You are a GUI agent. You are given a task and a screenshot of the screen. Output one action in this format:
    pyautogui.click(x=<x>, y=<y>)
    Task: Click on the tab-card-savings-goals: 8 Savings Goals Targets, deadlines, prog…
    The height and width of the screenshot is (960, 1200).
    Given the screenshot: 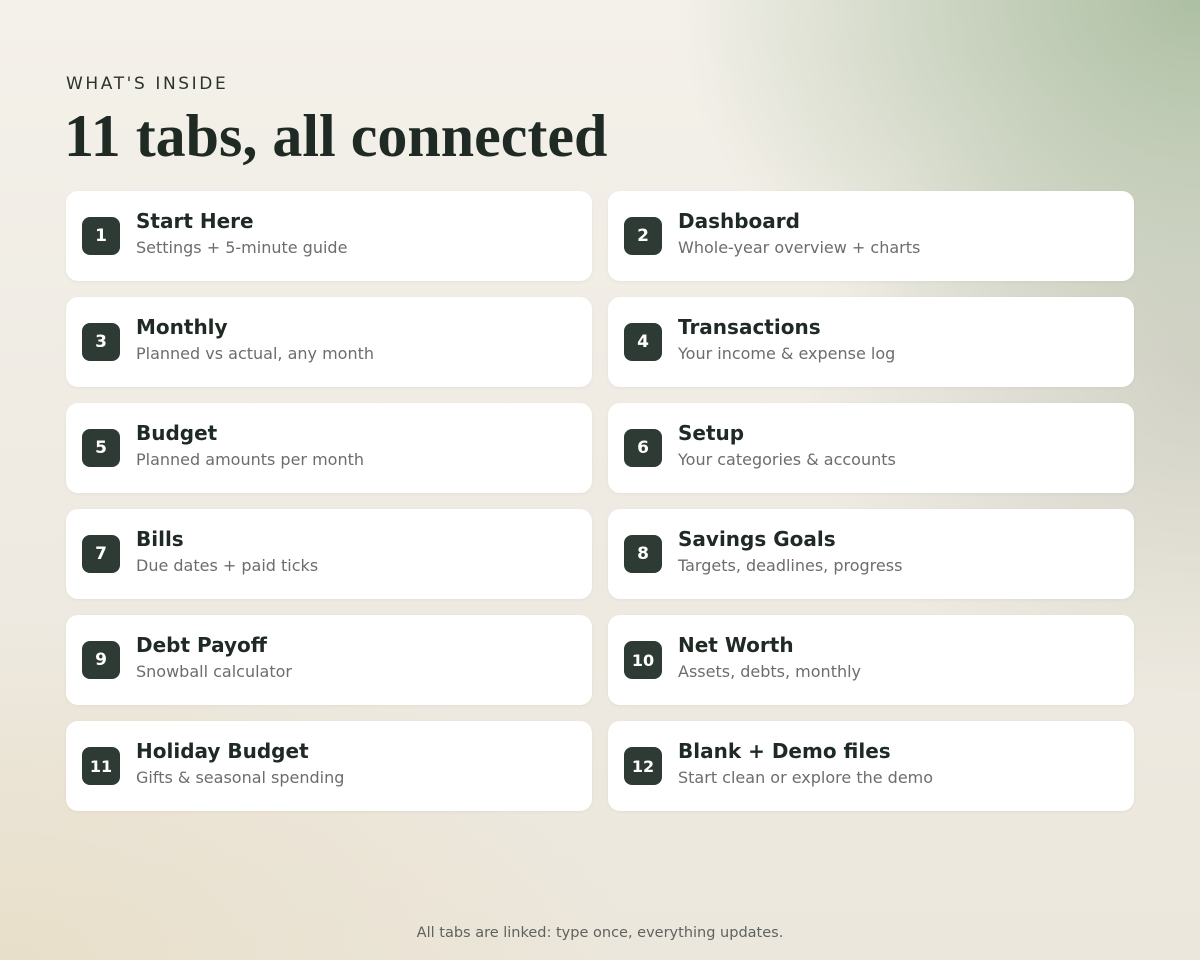 What is the action you would take?
    pyautogui.click(x=871, y=554)
    